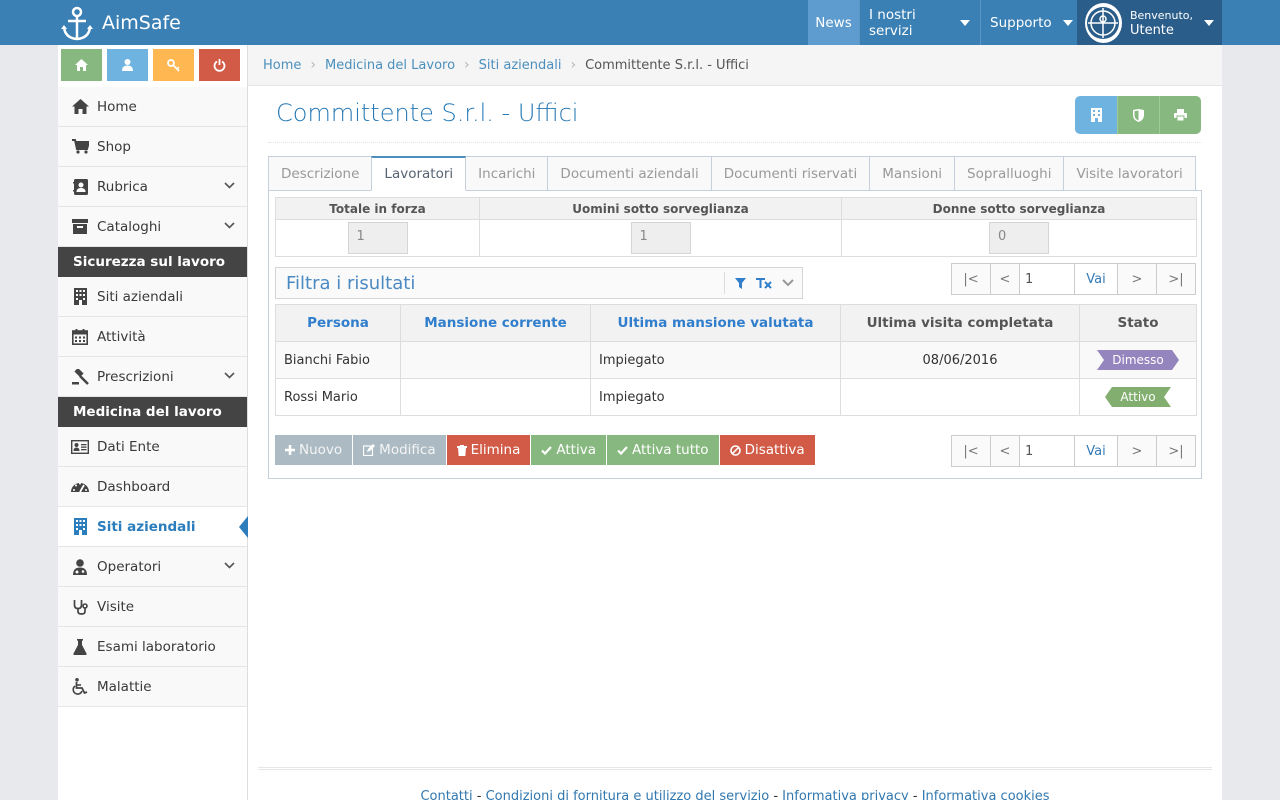  What do you see at coordinates (135, 376) in the screenshot?
I see `sidebar-item-label: Prescrizioni` at bounding box center [135, 376].